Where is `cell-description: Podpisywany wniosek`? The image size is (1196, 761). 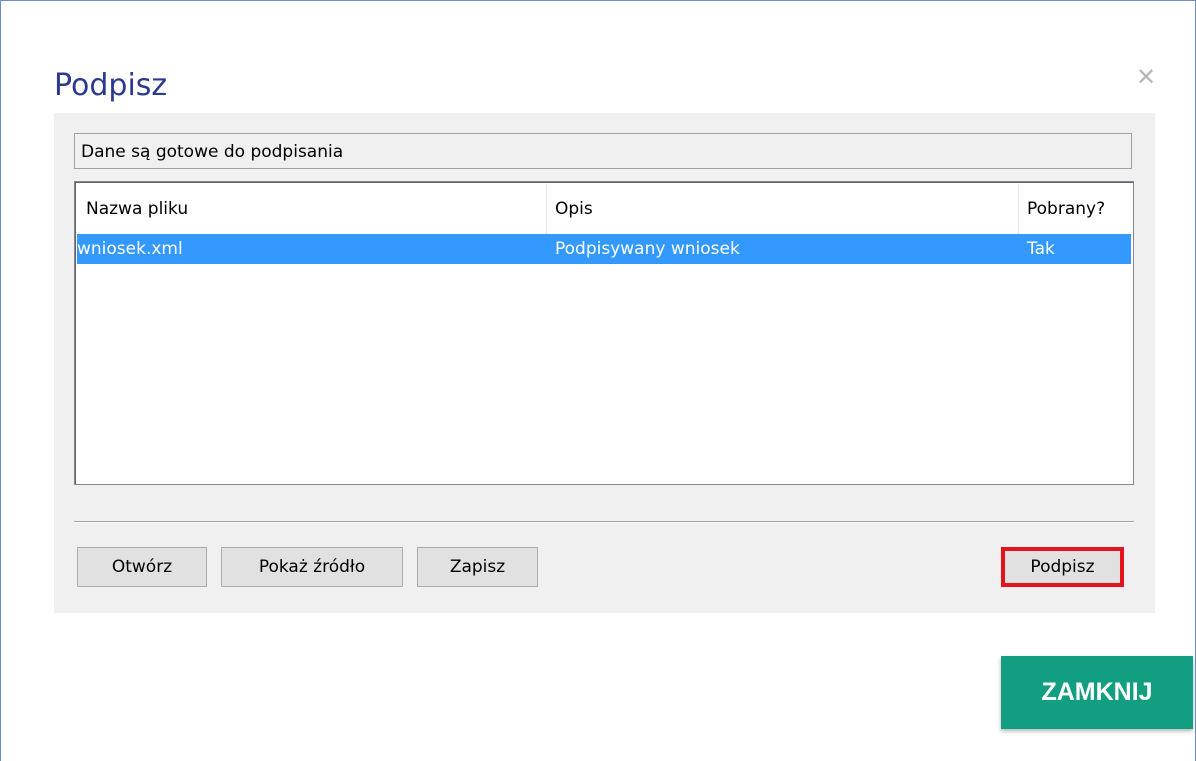
cell-description: Podpisywany wniosek is located at coordinates (647, 249).